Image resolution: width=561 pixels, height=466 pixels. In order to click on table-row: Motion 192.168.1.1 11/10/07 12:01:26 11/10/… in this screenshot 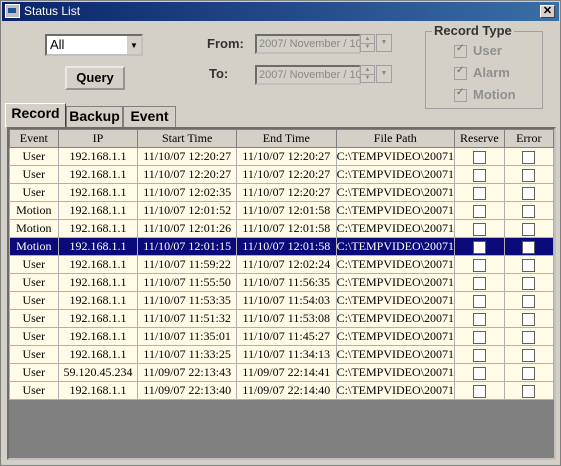, I will do `click(281, 228)`.